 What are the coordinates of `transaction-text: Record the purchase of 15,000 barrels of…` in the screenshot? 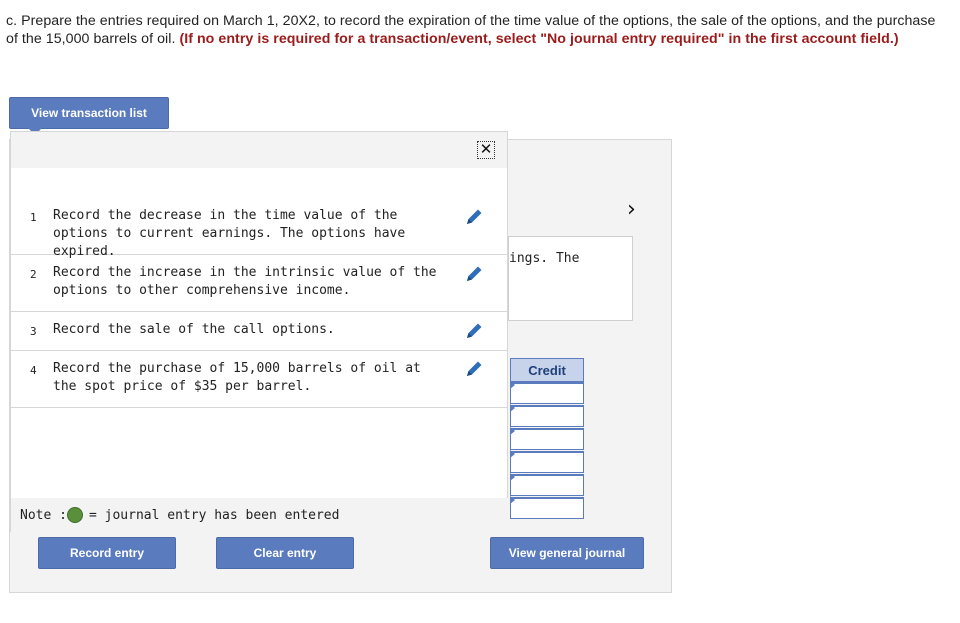 It's located at (237, 377).